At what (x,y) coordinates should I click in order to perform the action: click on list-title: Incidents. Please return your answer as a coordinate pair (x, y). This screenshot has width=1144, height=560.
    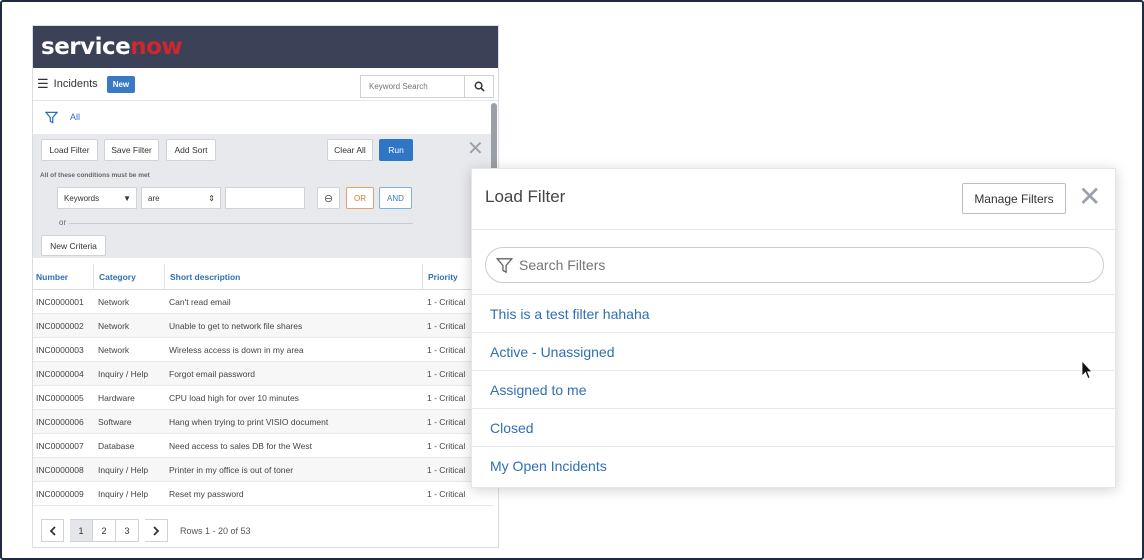
    Looking at the image, I should click on (75, 84).